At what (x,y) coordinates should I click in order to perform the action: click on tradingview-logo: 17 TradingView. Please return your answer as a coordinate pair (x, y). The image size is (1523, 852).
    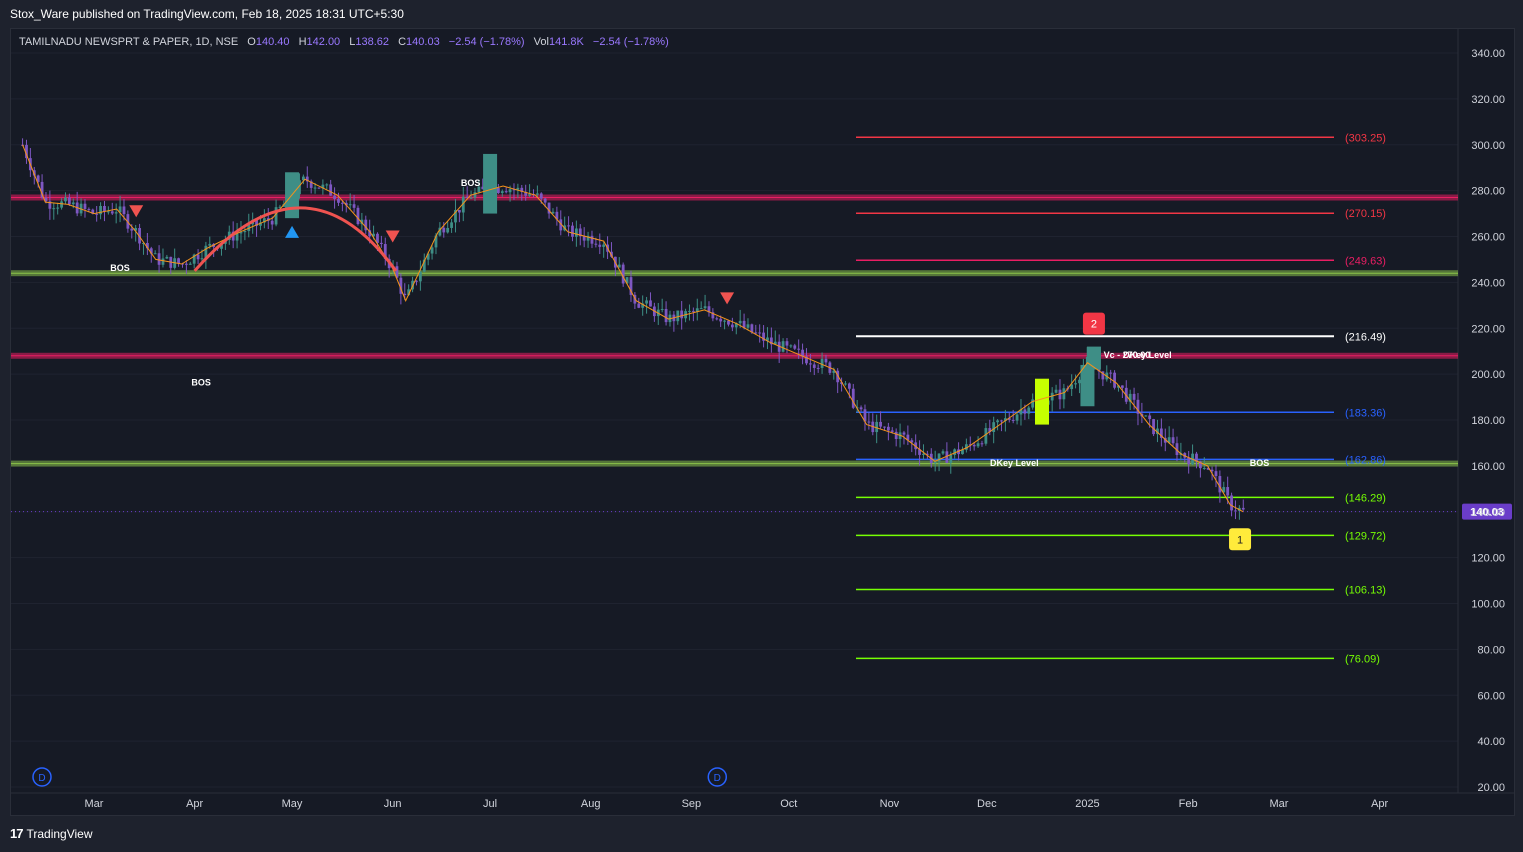
    Looking at the image, I should click on (51, 833).